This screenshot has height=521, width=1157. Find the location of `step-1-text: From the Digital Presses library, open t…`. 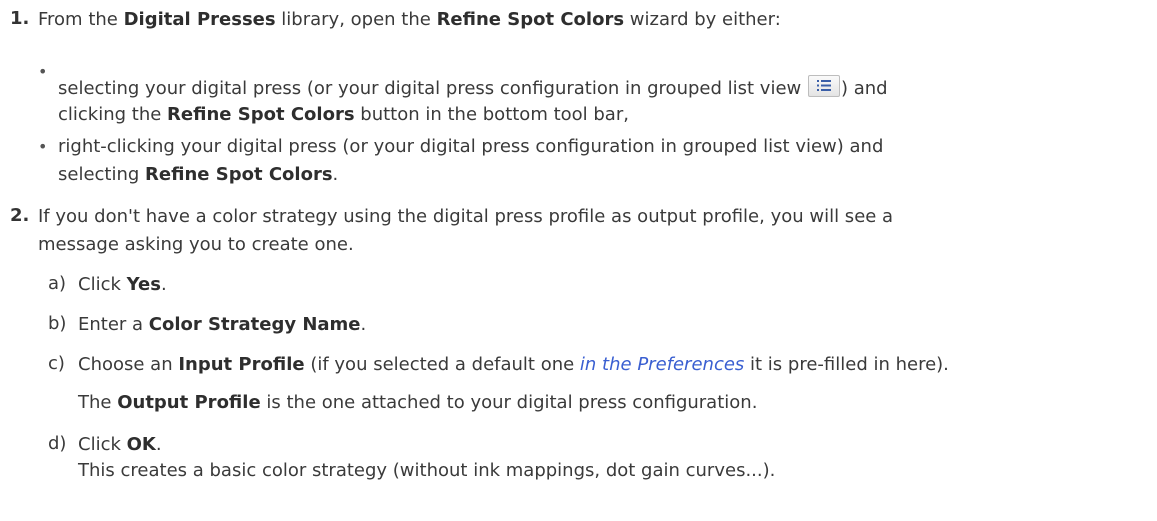

step-1-text: From the Digital Presses library, open t… is located at coordinates (409, 19).